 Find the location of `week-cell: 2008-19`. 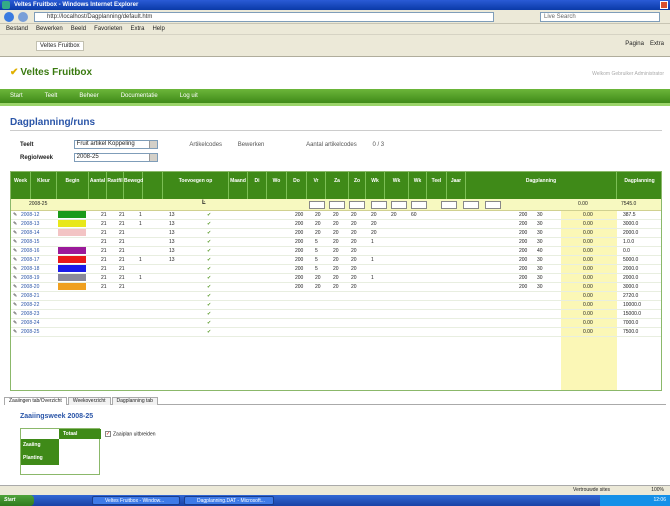

week-cell: 2008-19 is located at coordinates (30, 278).